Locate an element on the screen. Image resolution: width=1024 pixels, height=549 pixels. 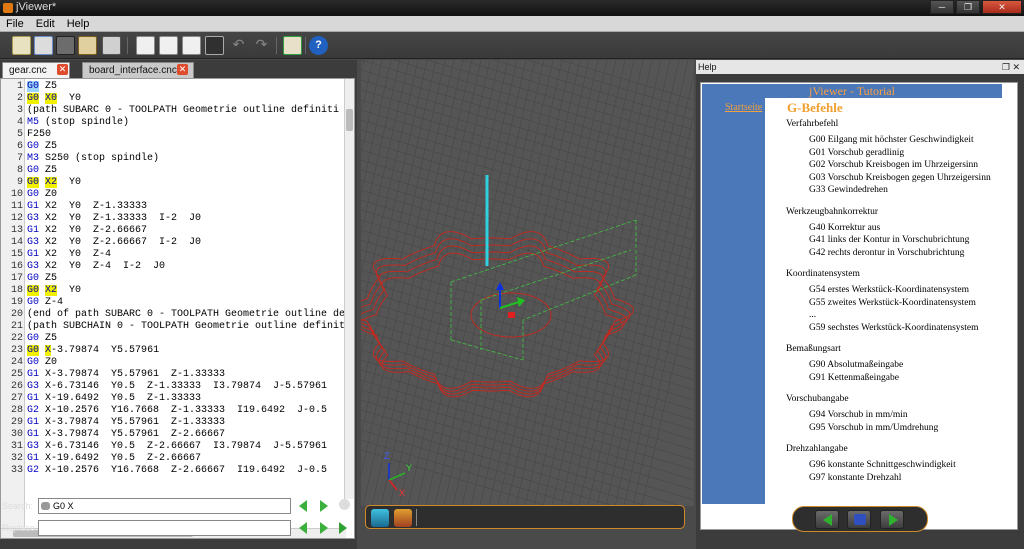
calculator-icon is located at coordinates (292, 45).